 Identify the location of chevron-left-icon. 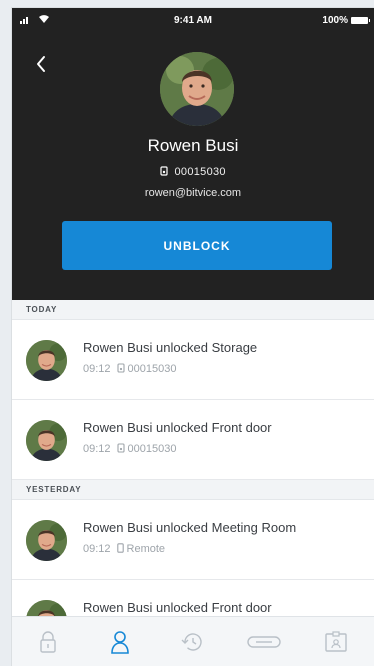
(42, 64).